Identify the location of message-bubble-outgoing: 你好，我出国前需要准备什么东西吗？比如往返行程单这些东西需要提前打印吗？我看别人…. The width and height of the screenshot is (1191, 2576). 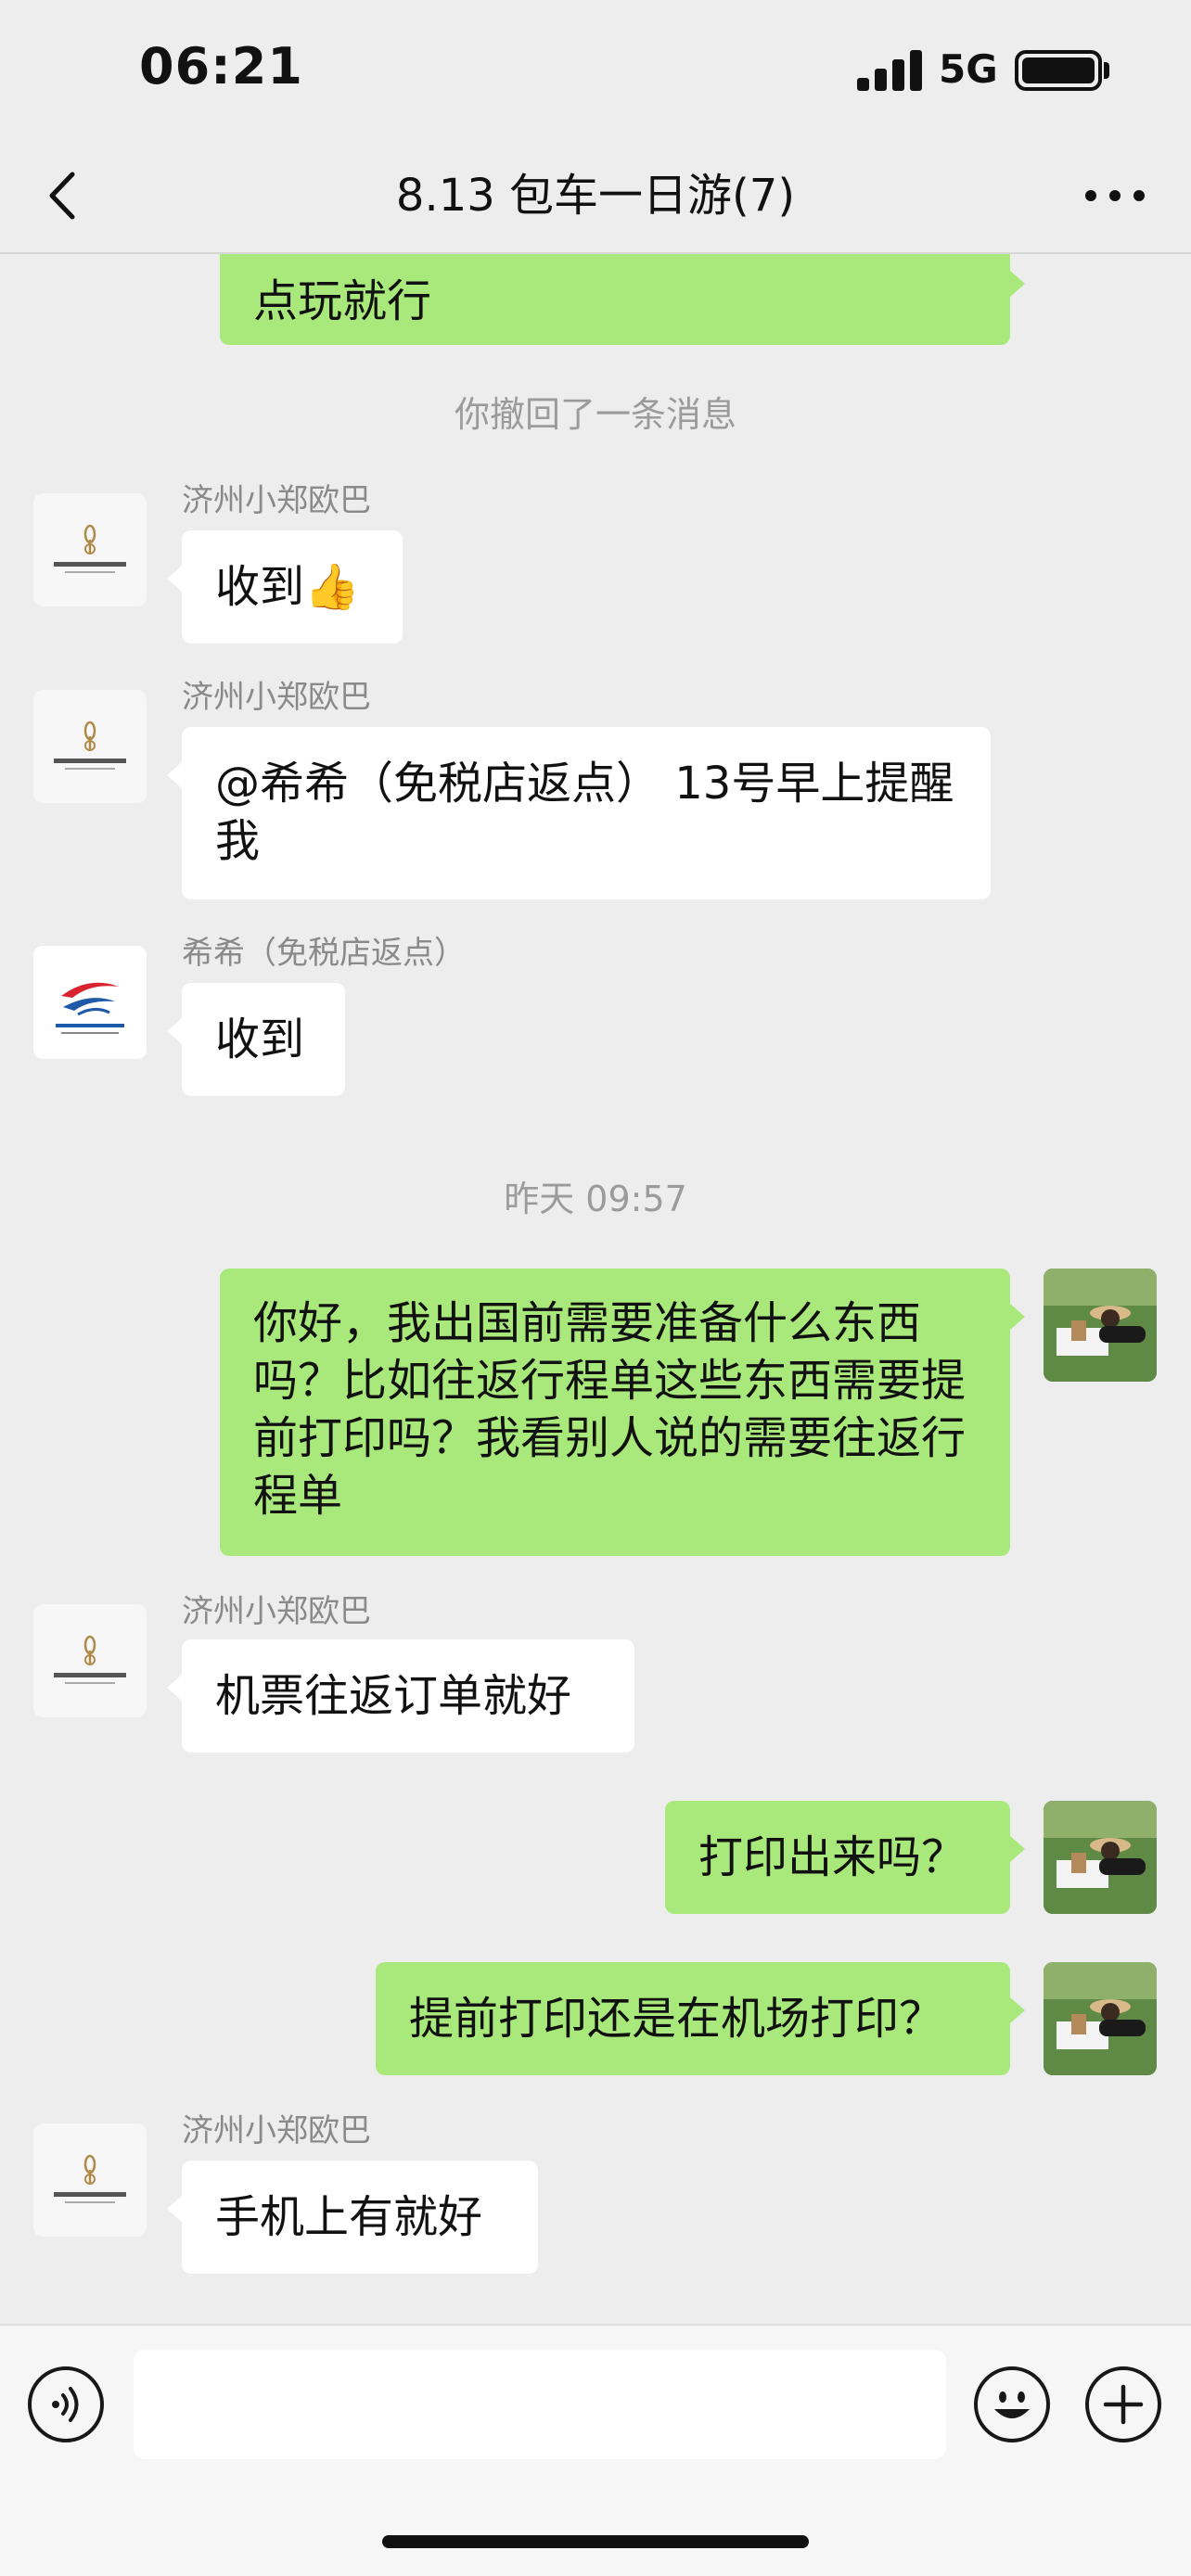
(623, 1412).